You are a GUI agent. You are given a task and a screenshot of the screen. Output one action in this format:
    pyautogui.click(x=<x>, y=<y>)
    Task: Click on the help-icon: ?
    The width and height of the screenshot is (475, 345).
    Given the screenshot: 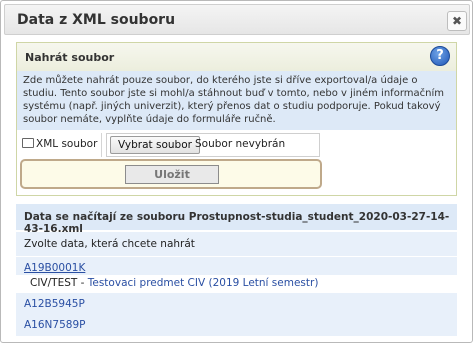 What is the action you would take?
    pyautogui.click(x=440, y=56)
    